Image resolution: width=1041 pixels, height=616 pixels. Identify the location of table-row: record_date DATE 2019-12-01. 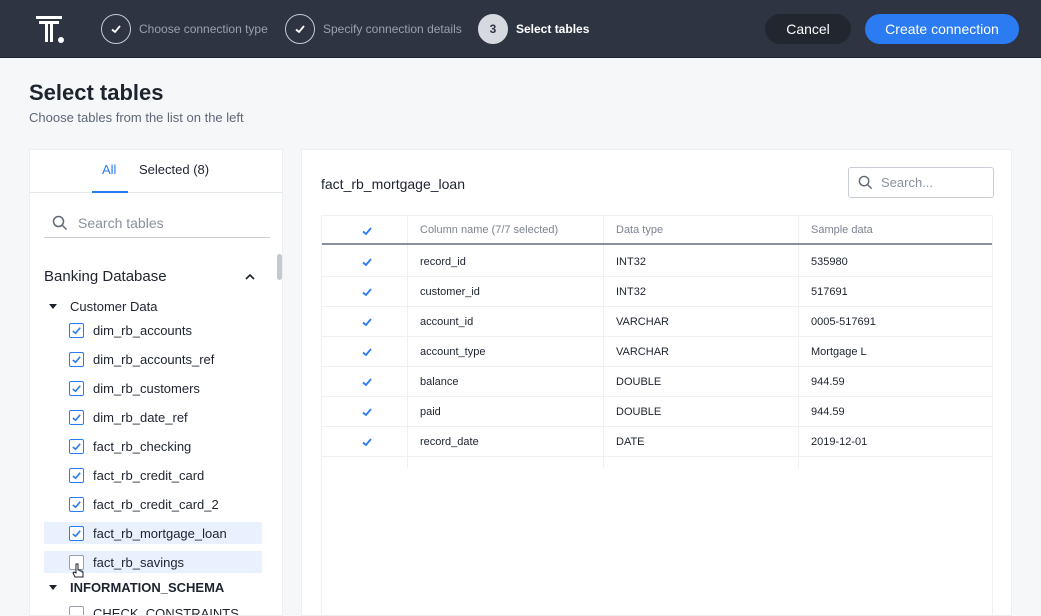
(657, 442).